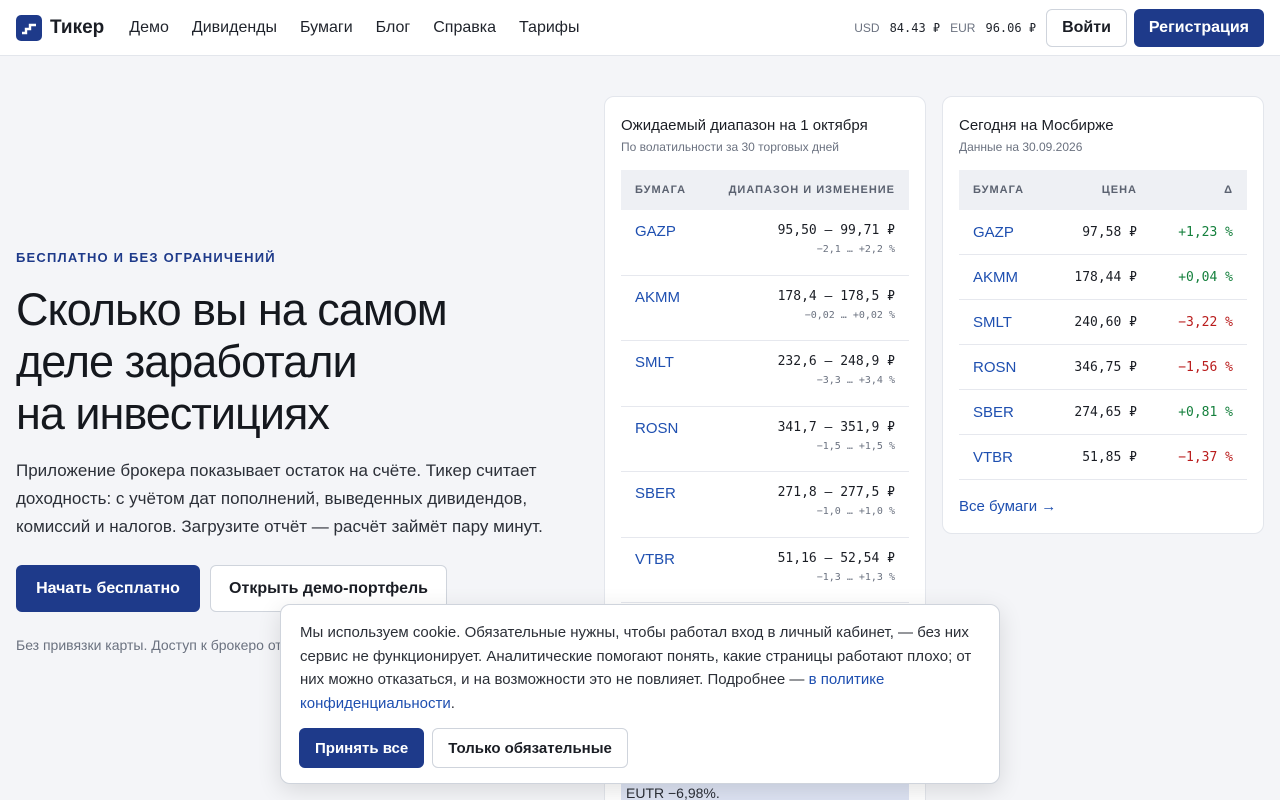  I want to click on range-change: −1,5 … +1,5 %, so click(855, 446).